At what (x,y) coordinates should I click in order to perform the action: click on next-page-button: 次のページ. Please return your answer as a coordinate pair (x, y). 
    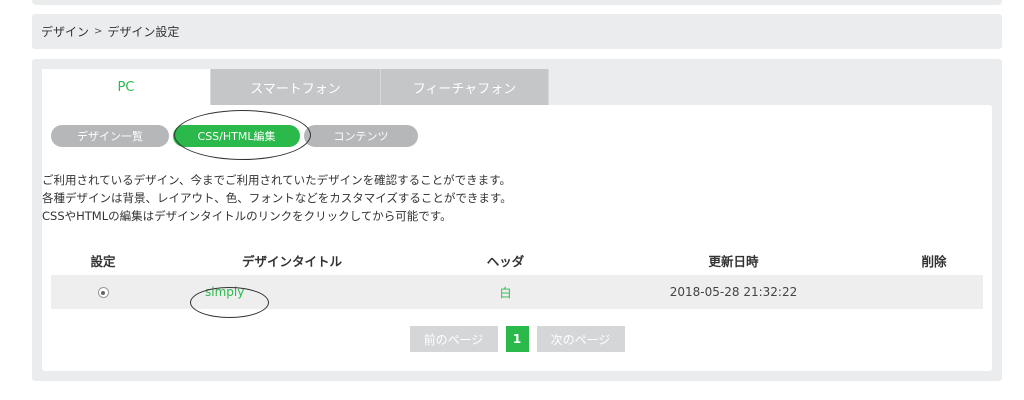
    Looking at the image, I should click on (580, 339).